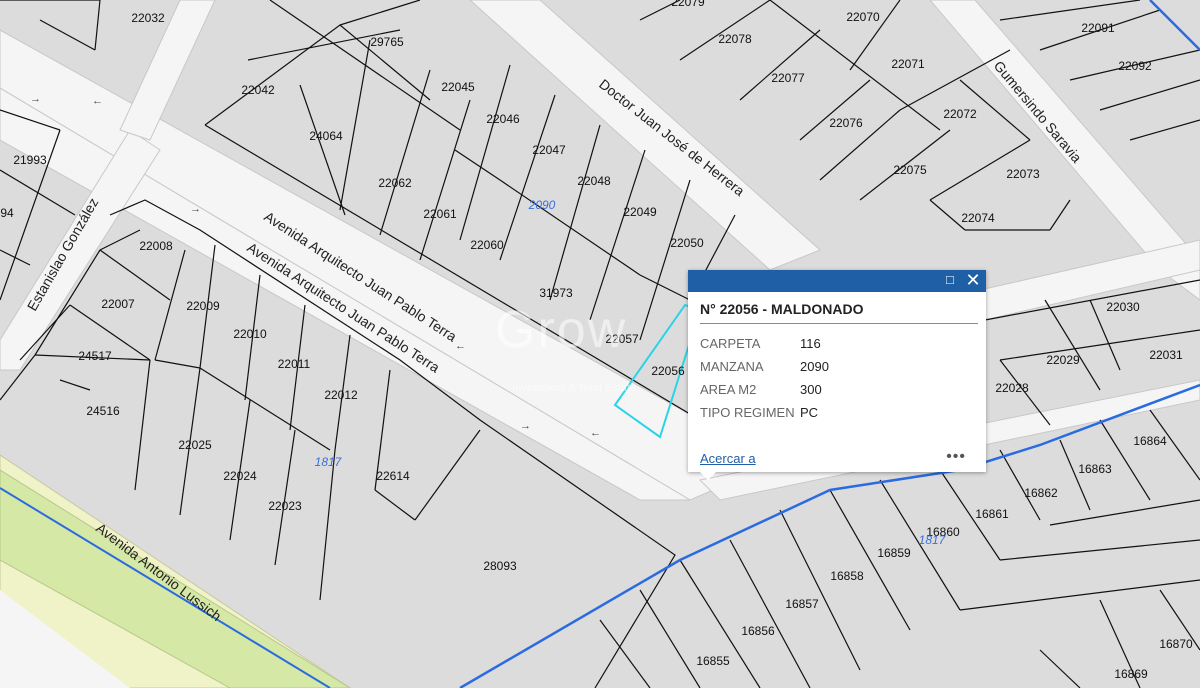 Image resolution: width=1200 pixels, height=688 pixels. What do you see at coordinates (1135, 66) in the screenshot?
I see `lot-label: 22092` at bounding box center [1135, 66].